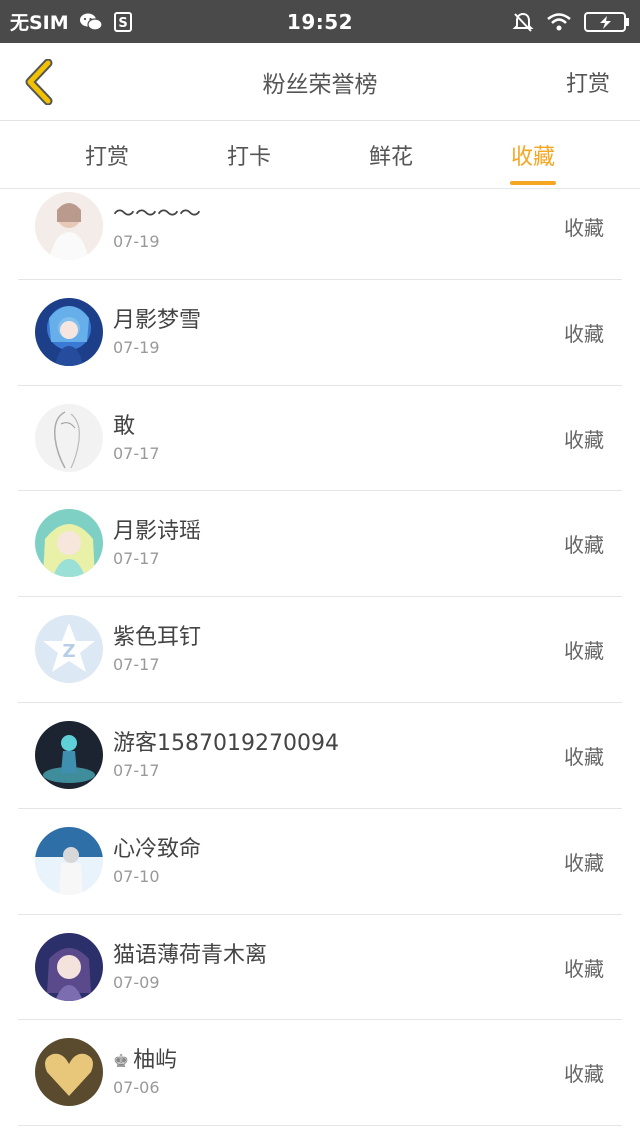 This screenshot has height=1138, width=640. I want to click on fan-date: 07-10, so click(136, 876).